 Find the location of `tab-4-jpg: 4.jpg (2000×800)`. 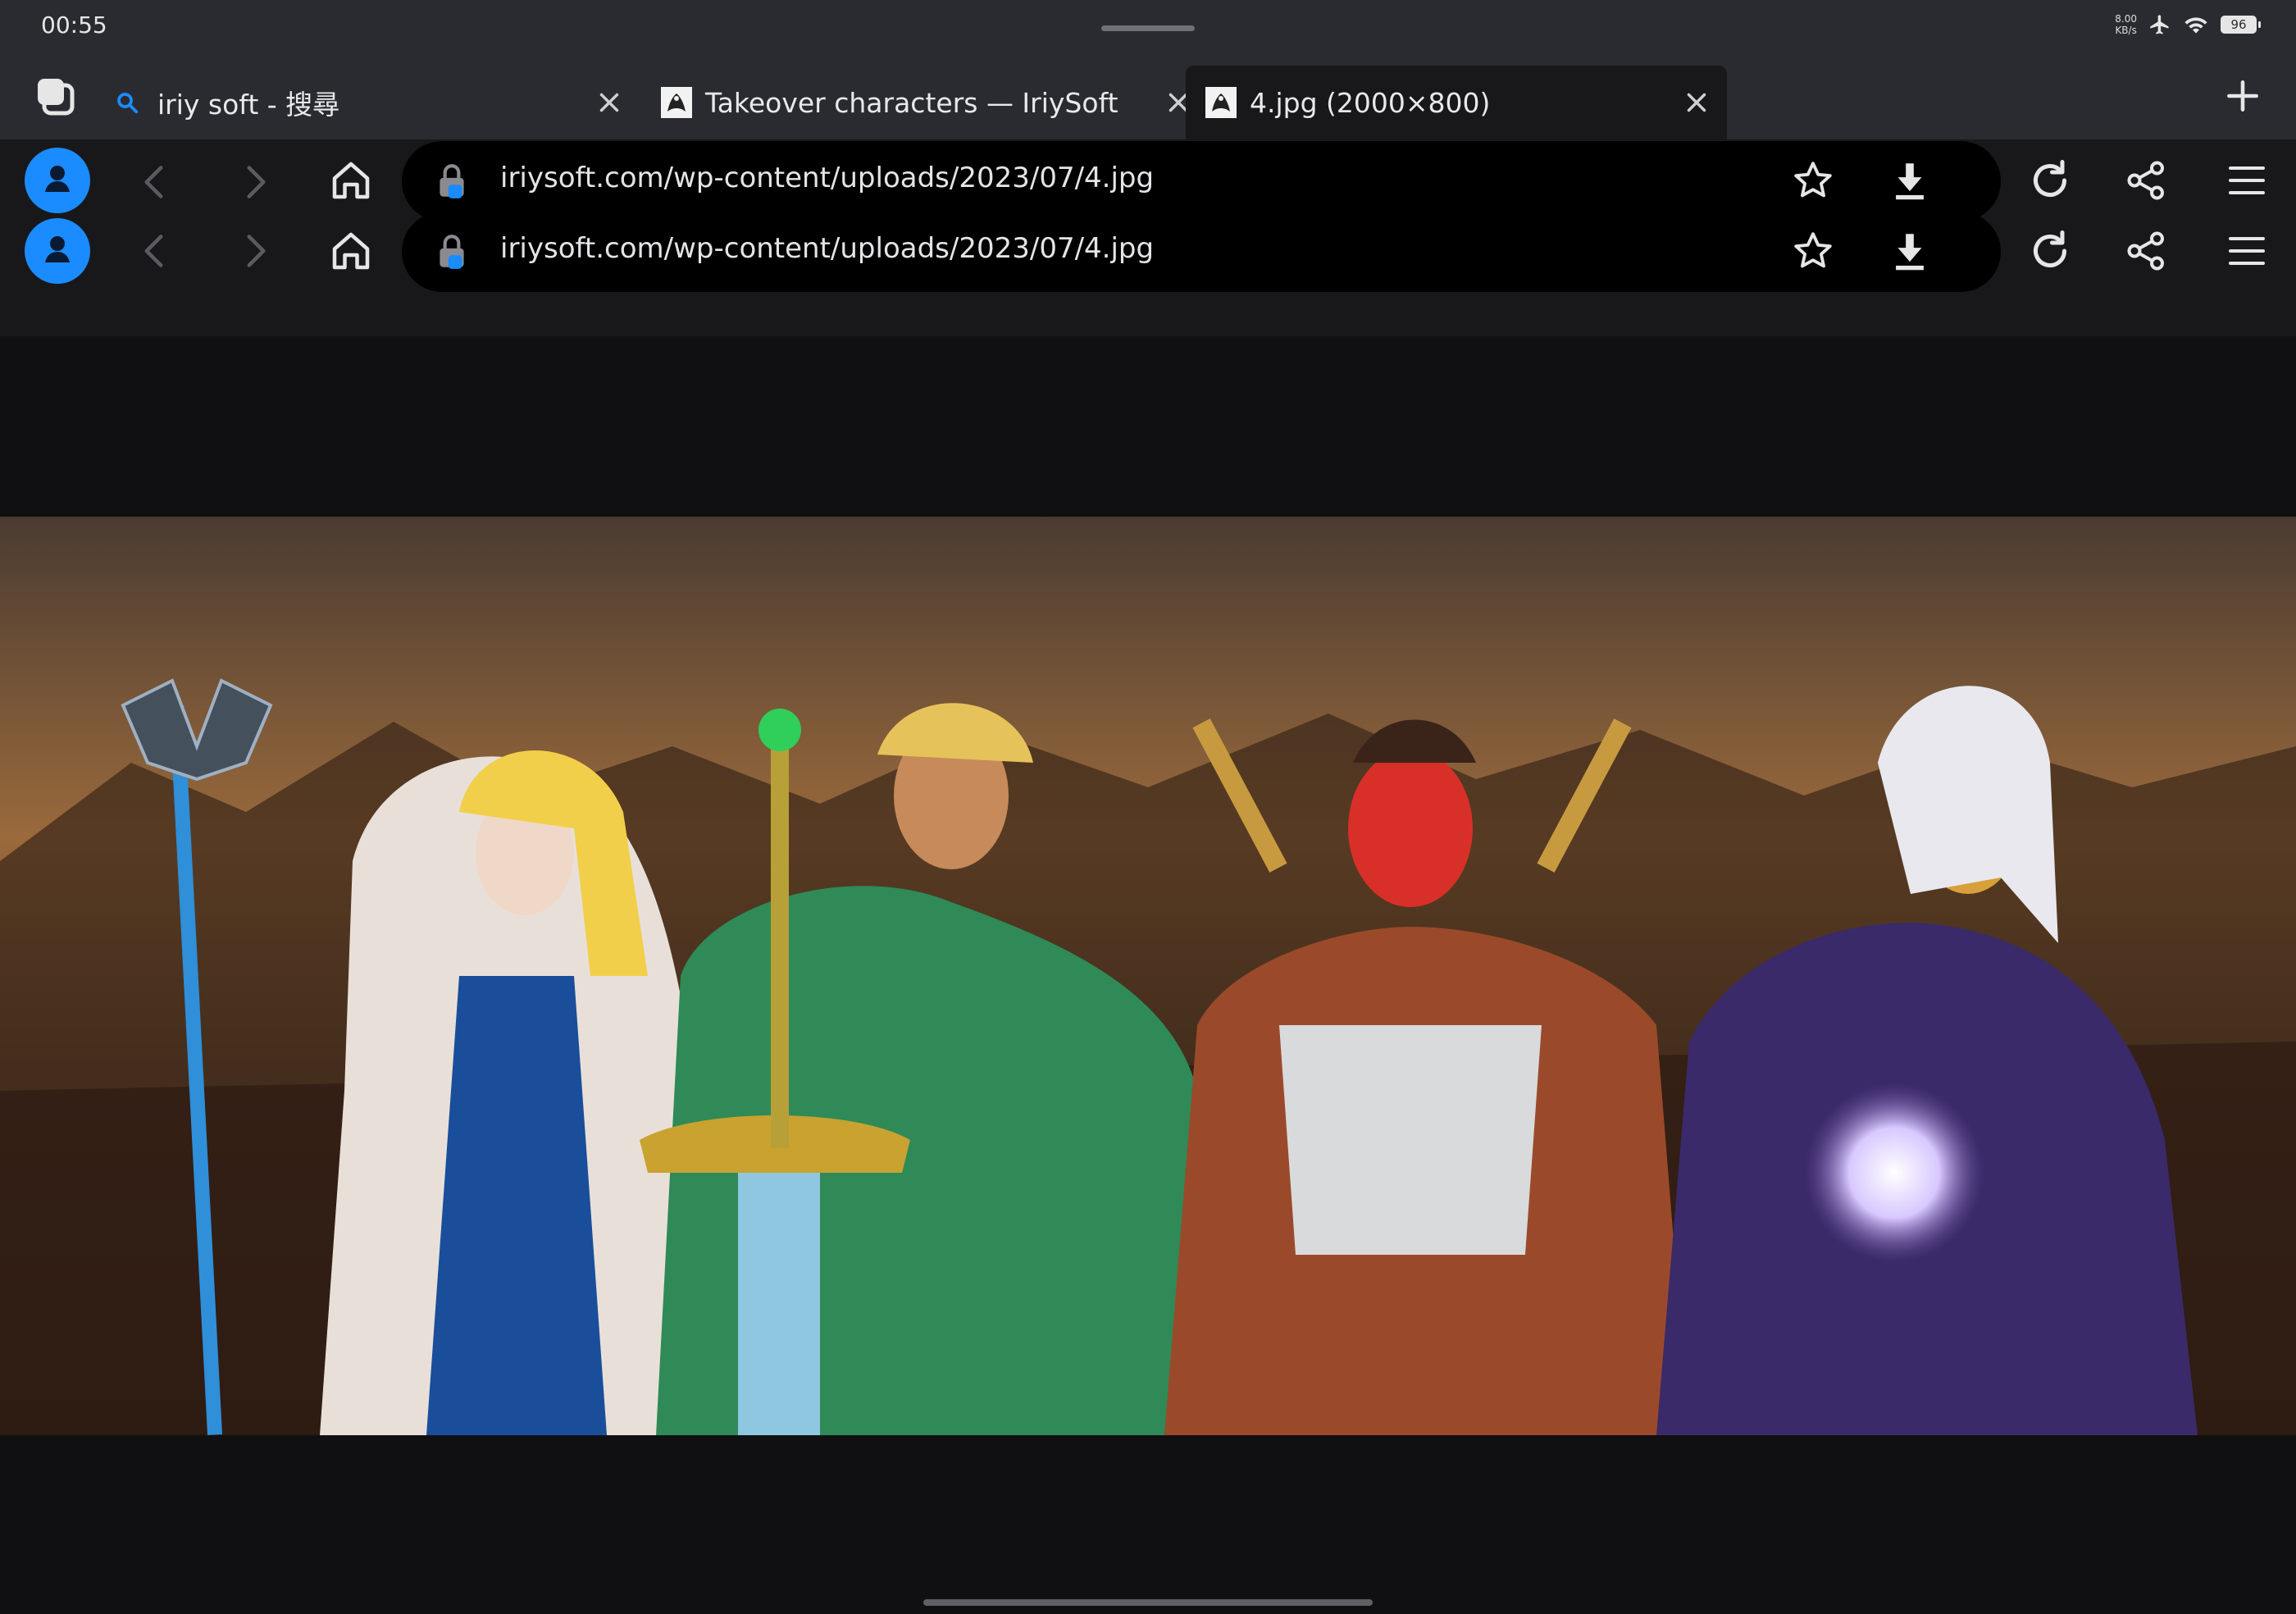

tab-4-jpg: 4.jpg (2000×800) is located at coordinates (1456, 102).